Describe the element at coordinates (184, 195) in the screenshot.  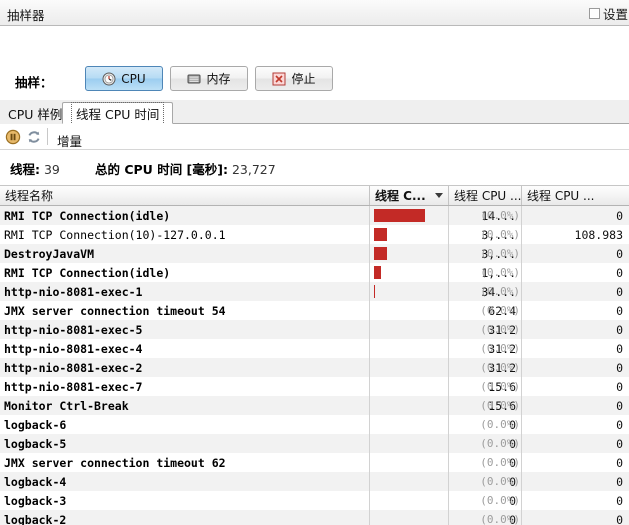
I see `column-header-thread-name: 线程名称` at that location.